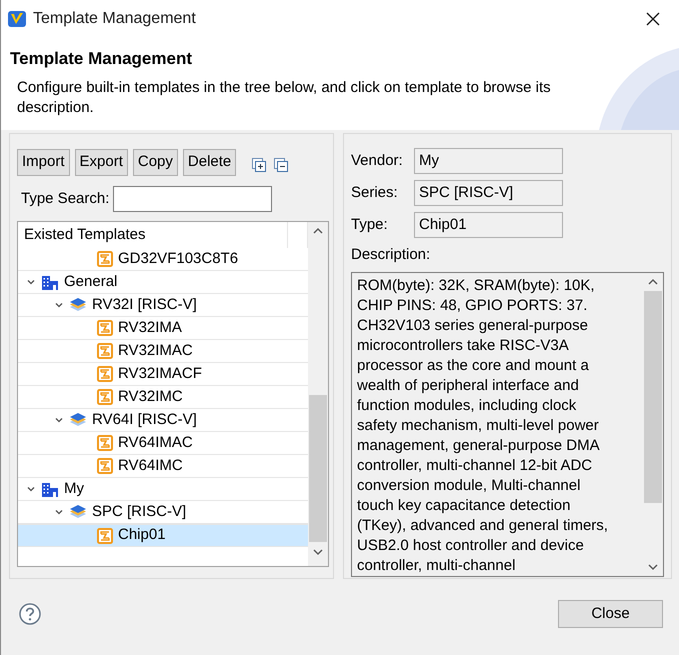 Image resolution: width=679 pixels, height=655 pixels. What do you see at coordinates (74, 488) in the screenshot?
I see `tree-item-label: My` at bounding box center [74, 488].